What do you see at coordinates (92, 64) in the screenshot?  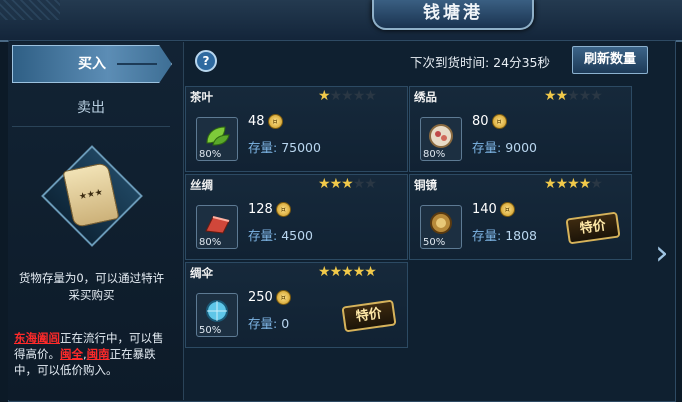 I see `tab-buy: 买入` at bounding box center [92, 64].